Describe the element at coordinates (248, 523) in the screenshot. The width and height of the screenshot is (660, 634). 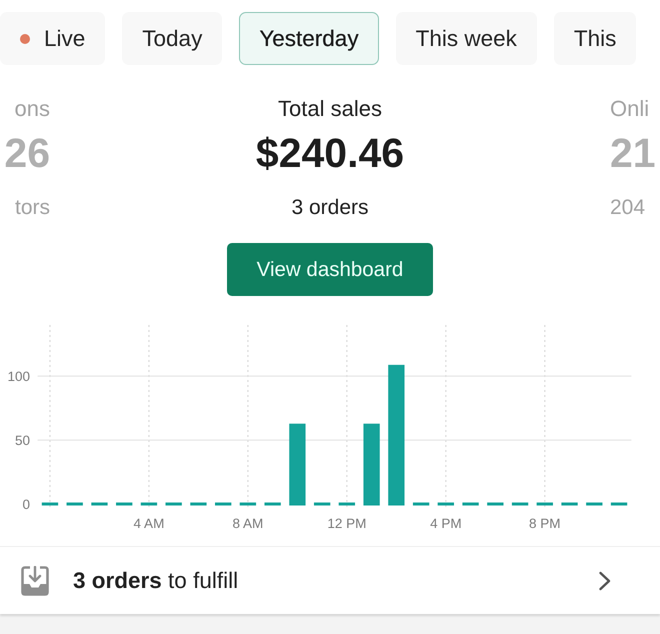
I see `x-axis-label: 8 AM` at that location.